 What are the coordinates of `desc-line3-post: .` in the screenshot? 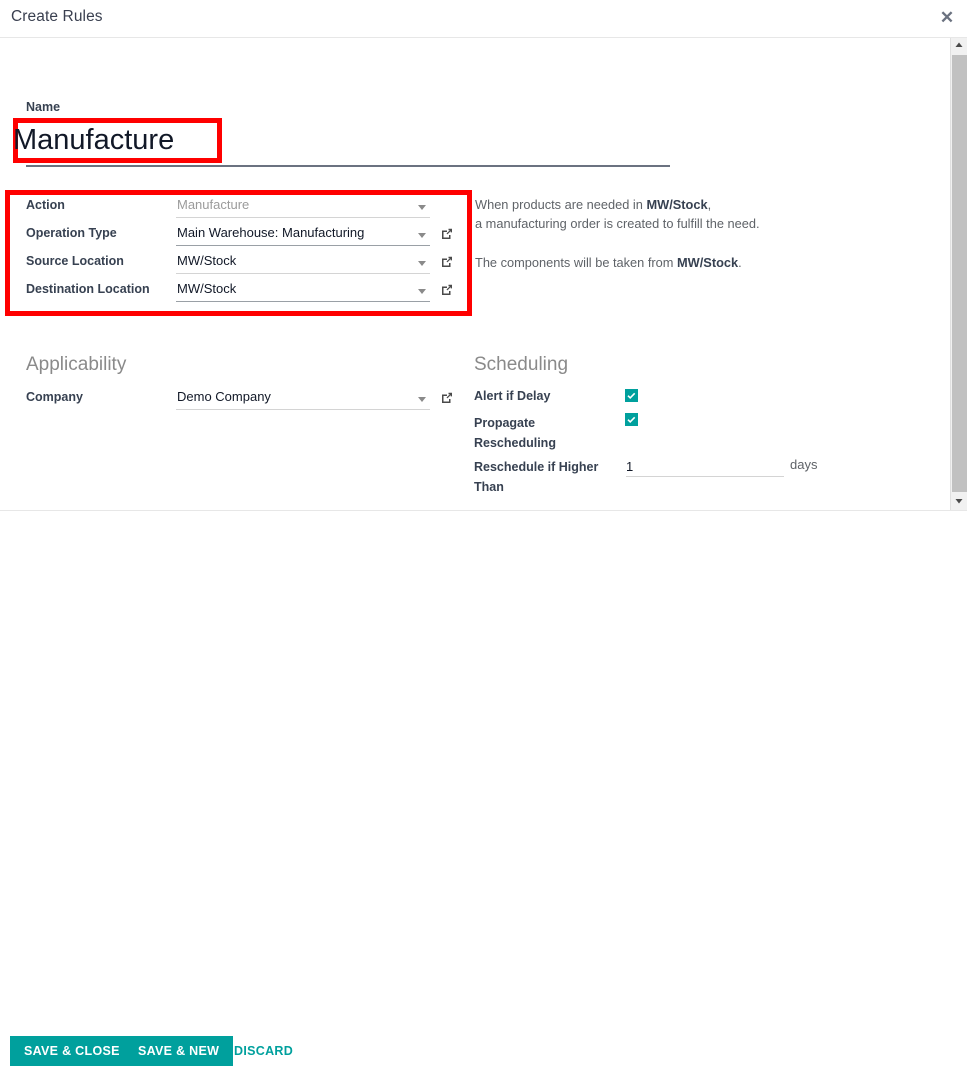 It's located at (740, 262).